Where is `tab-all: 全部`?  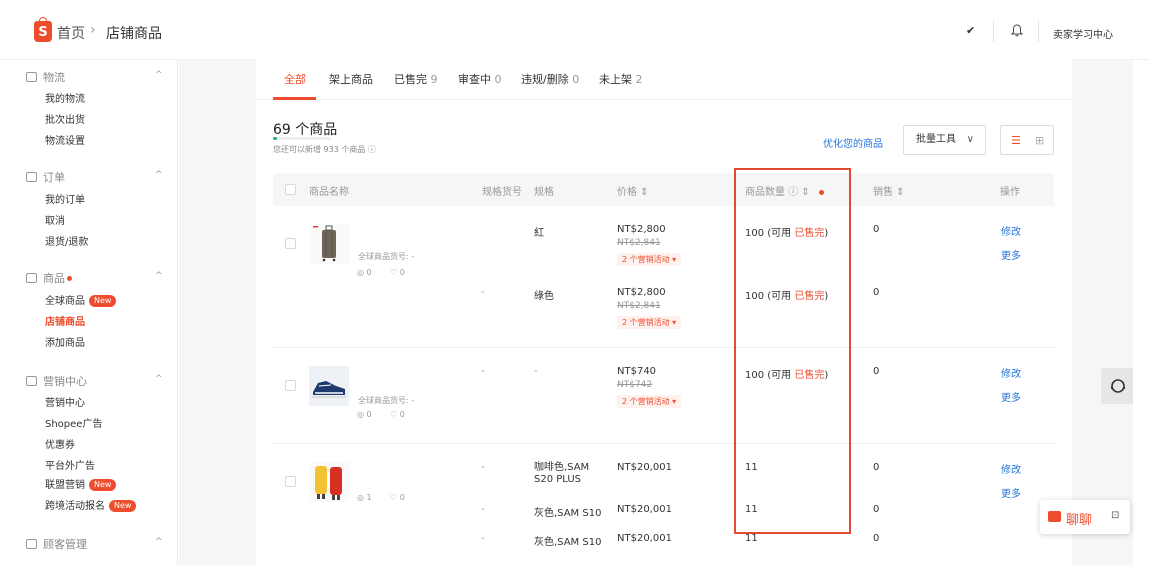
tab-all: 全部 is located at coordinates (295, 79).